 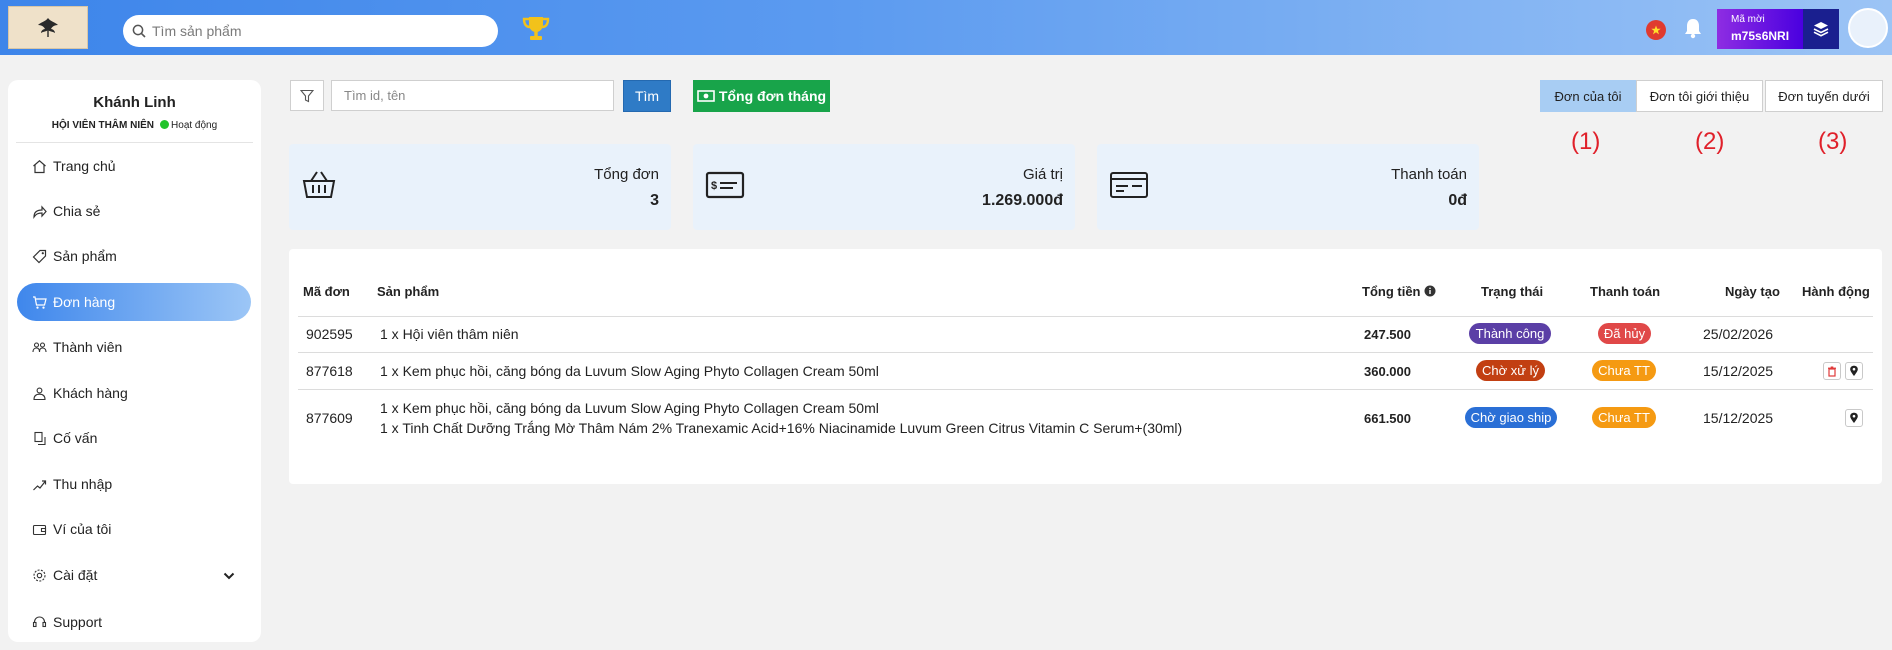 I want to click on sidebar-item-label: Khách hàng, so click(x=90, y=393).